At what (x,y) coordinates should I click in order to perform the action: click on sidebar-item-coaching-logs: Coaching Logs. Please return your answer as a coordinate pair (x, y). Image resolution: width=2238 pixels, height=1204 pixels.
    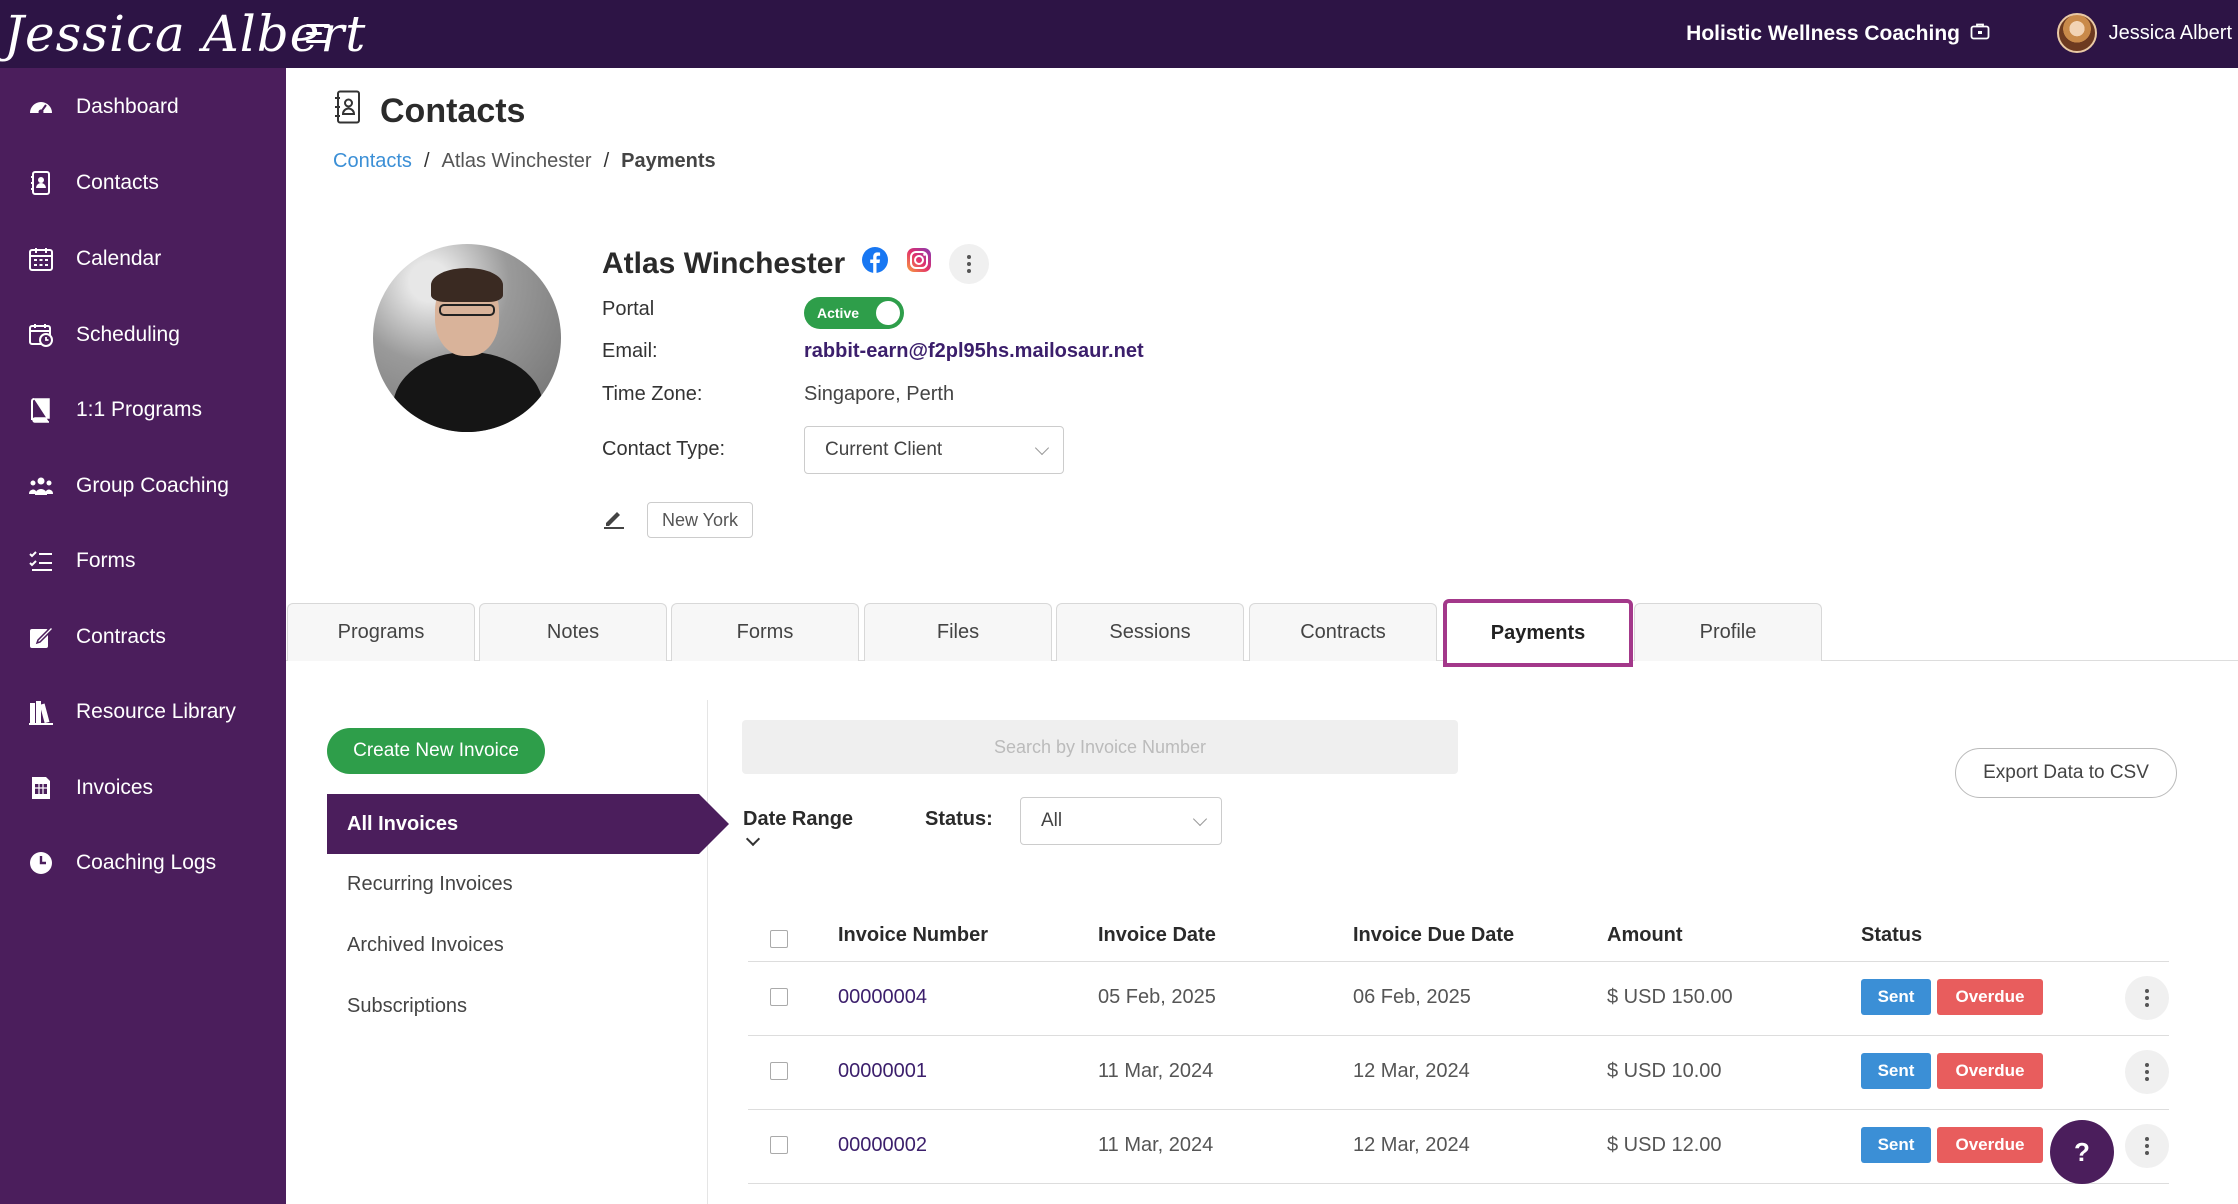
    Looking at the image, I should click on (143, 863).